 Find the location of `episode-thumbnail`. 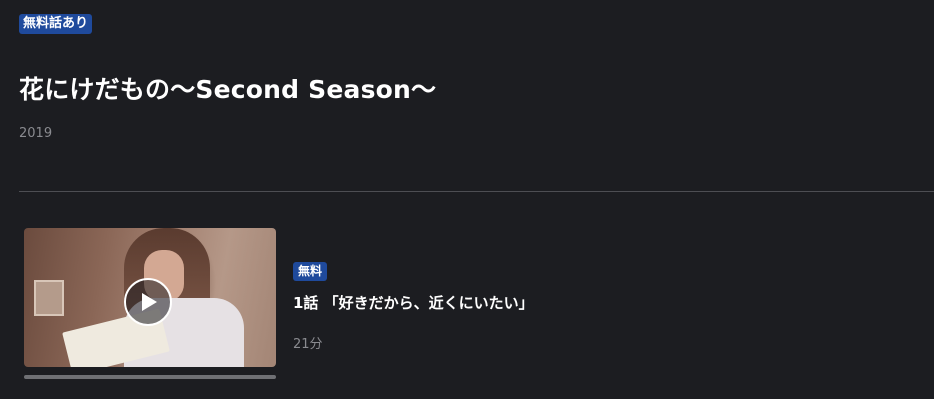

episode-thumbnail is located at coordinates (150, 297).